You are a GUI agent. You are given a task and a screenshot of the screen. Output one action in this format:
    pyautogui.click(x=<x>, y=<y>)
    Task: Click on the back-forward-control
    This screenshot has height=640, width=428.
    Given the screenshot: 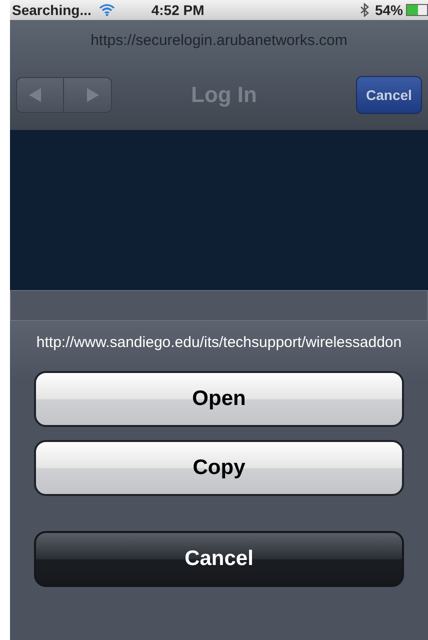 What is the action you would take?
    pyautogui.click(x=64, y=95)
    